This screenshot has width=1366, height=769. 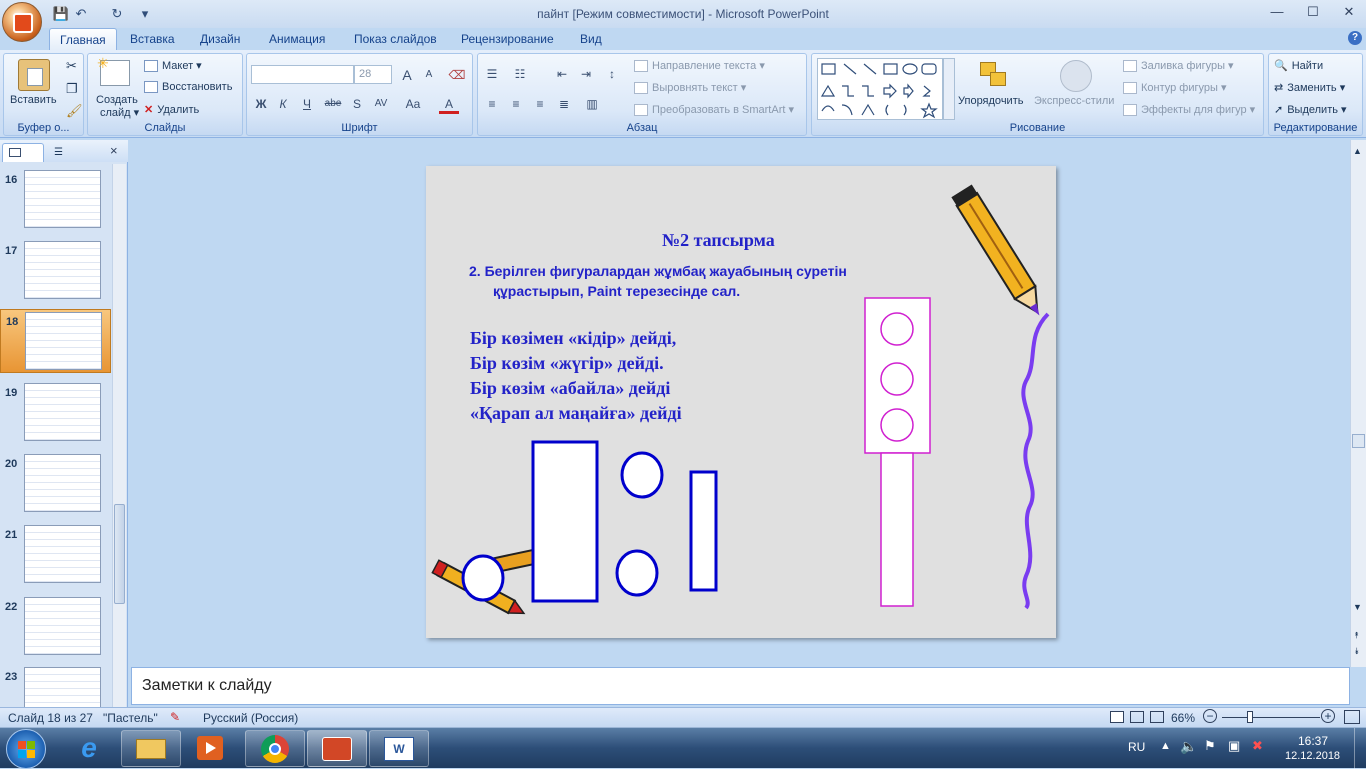 What do you see at coordinates (250, 718) in the screenshot?
I see `language-status: Русский (Россия)` at bounding box center [250, 718].